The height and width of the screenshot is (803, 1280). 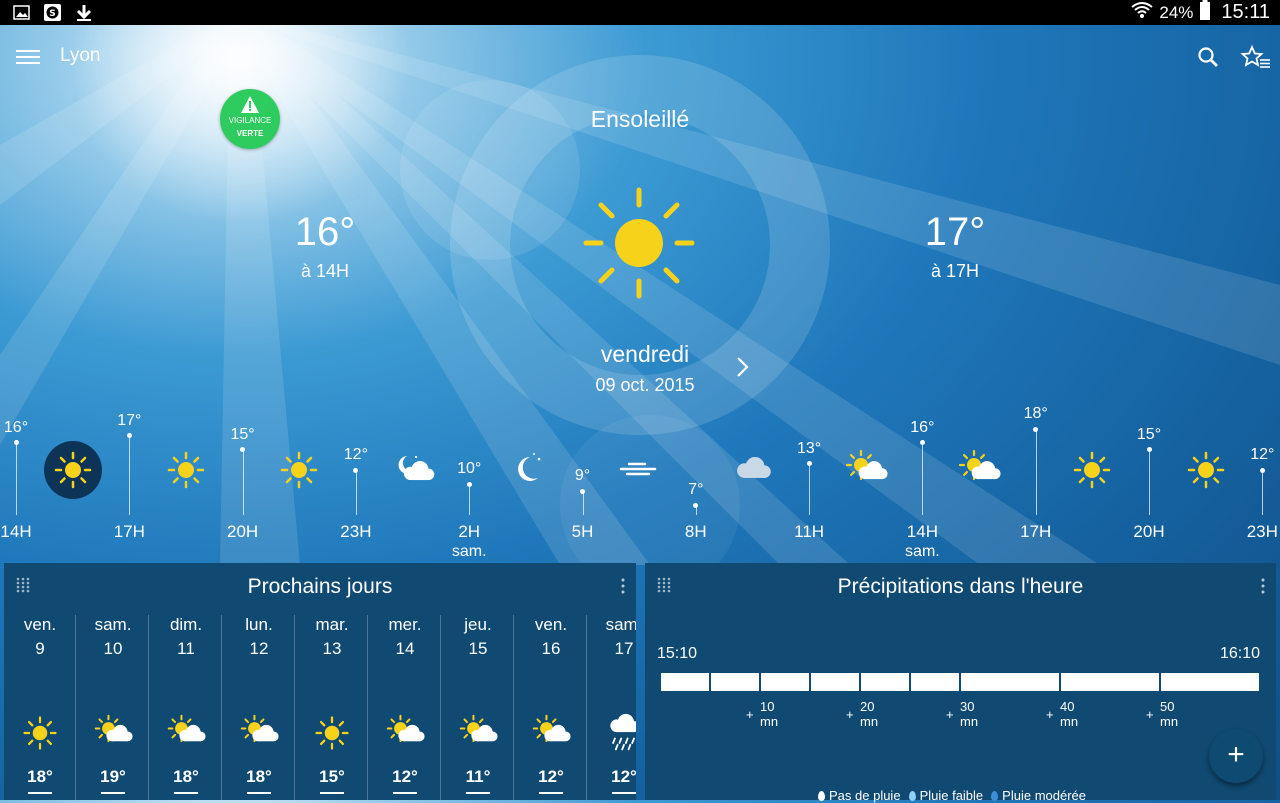 What do you see at coordinates (695, 531) in the screenshot?
I see `hour-label: 8H` at bounding box center [695, 531].